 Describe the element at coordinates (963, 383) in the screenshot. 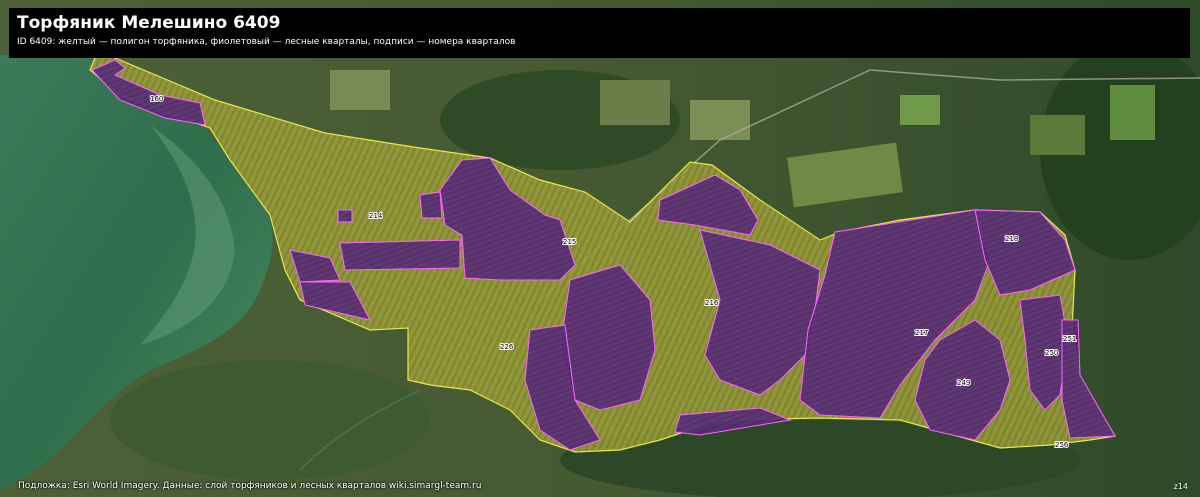

I see `quarter-label-249: 249` at that location.